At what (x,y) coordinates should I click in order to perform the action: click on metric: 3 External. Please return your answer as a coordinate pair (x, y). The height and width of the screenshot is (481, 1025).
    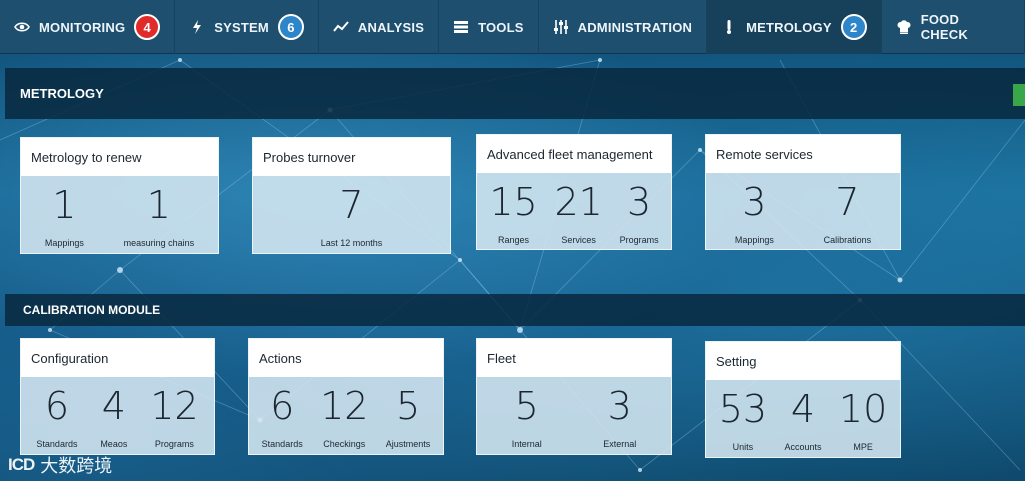
    Looking at the image, I should click on (619, 413).